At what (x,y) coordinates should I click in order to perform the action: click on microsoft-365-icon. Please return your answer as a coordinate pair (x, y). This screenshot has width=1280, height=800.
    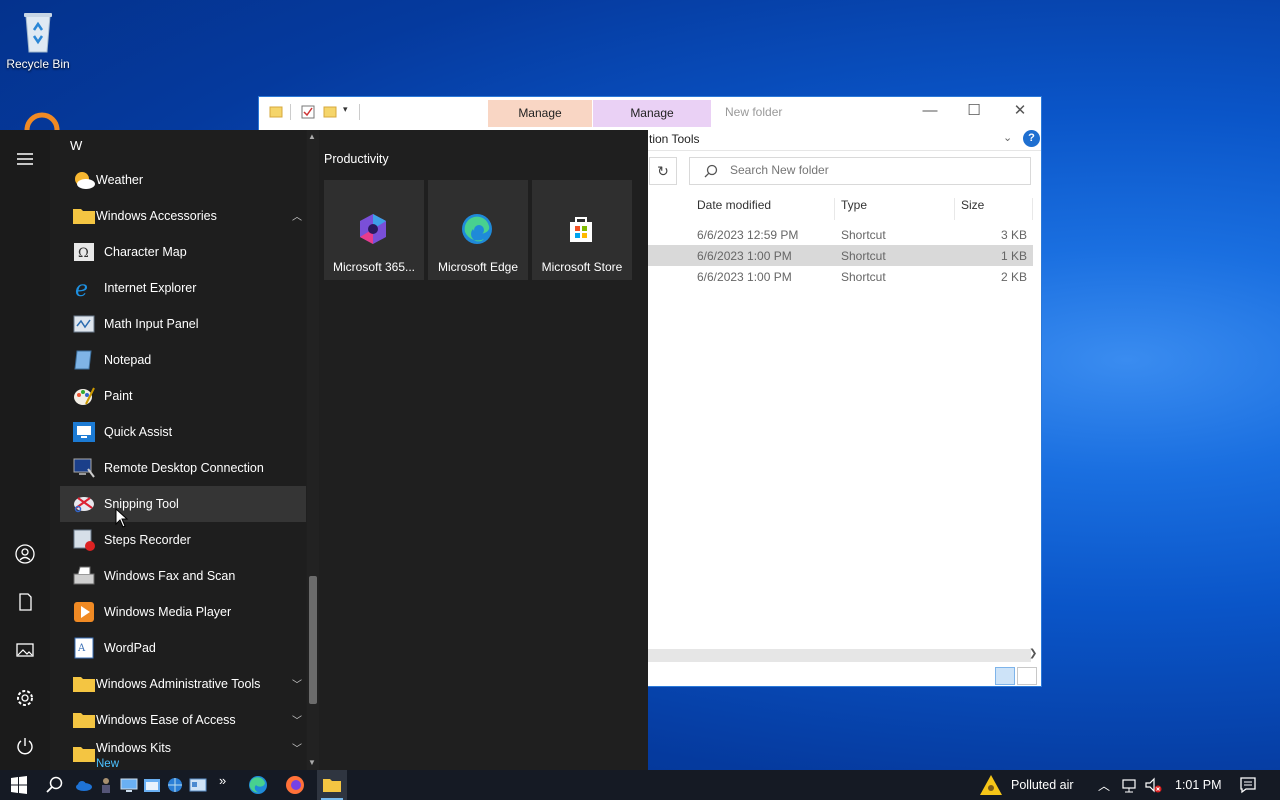
    Looking at the image, I should click on (373, 229).